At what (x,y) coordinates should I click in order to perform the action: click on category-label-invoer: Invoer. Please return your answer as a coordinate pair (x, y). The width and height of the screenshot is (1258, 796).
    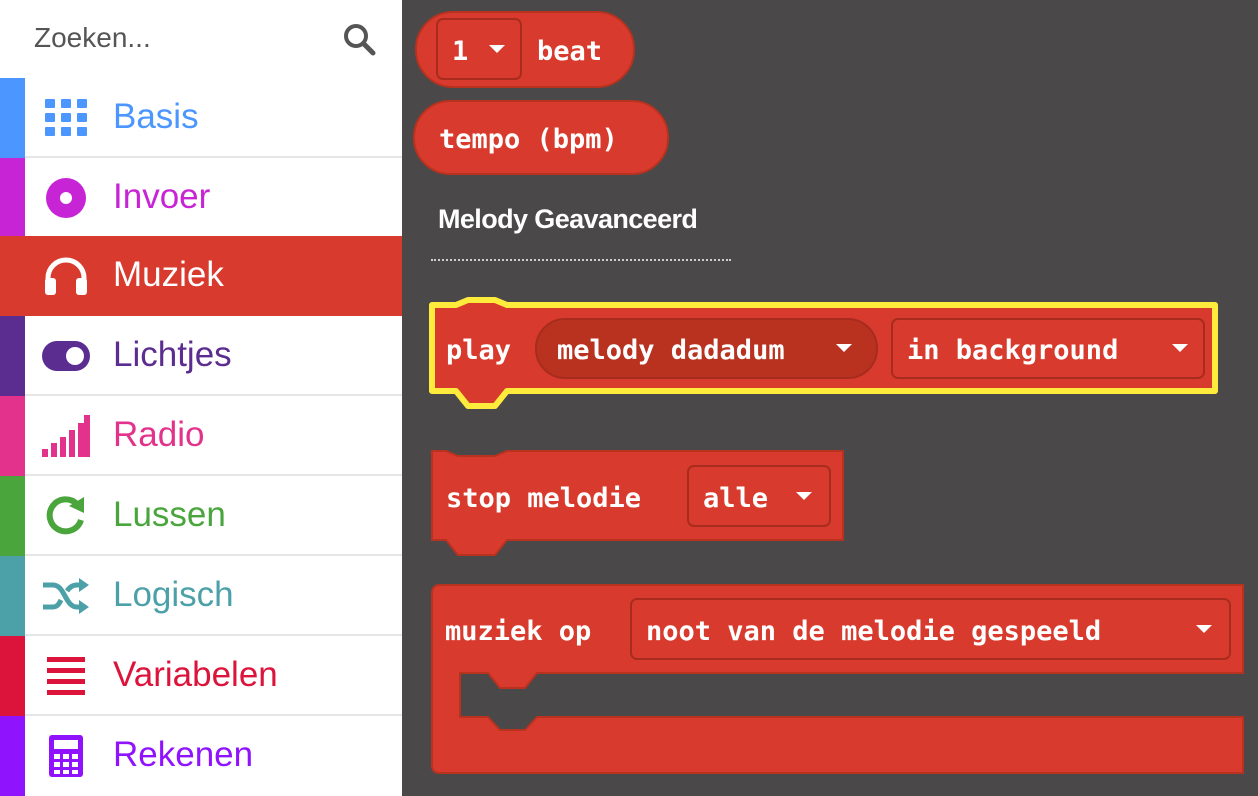
    Looking at the image, I should click on (162, 196).